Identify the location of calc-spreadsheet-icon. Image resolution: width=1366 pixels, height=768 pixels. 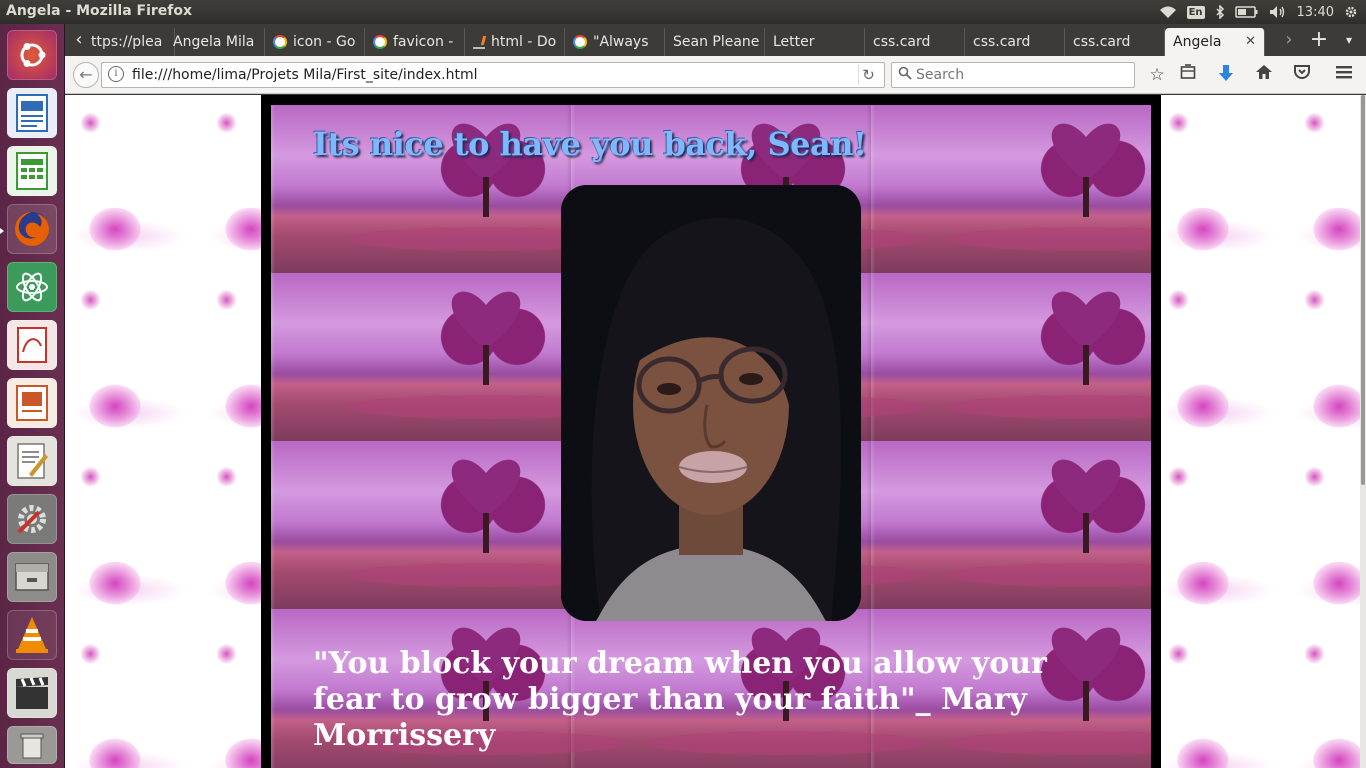
(32, 171).